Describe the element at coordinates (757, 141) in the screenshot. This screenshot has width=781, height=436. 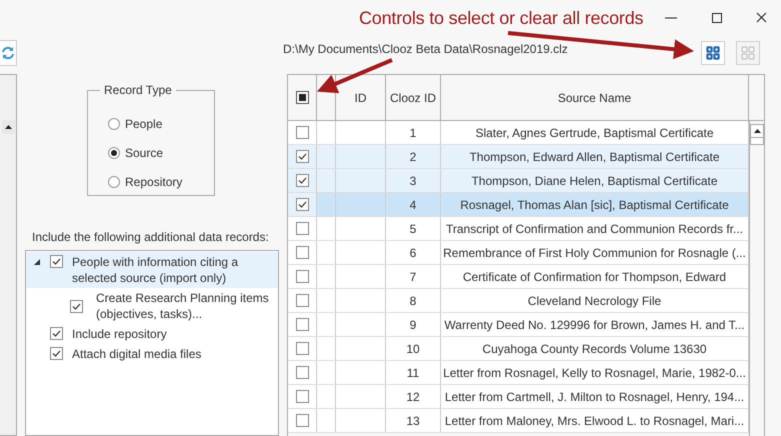
I see `scrollbar-thumb` at that location.